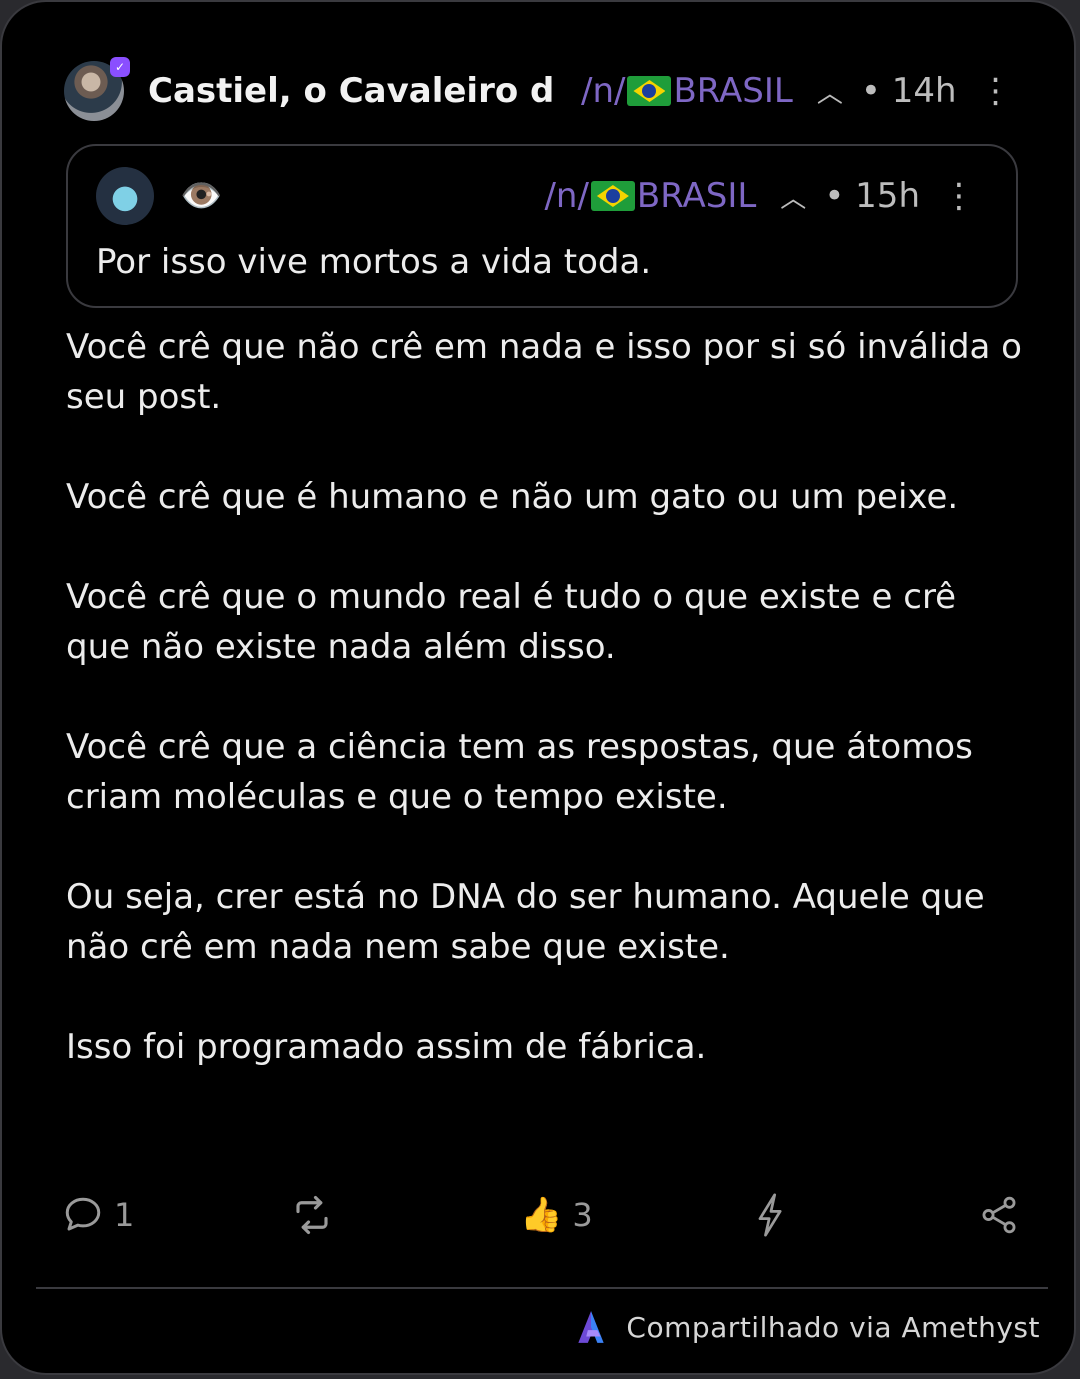 The width and height of the screenshot is (1080, 1379). What do you see at coordinates (374, 262) in the screenshot?
I see `quoted-text: Por isso vive mortos a vida toda.` at bounding box center [374, 262].